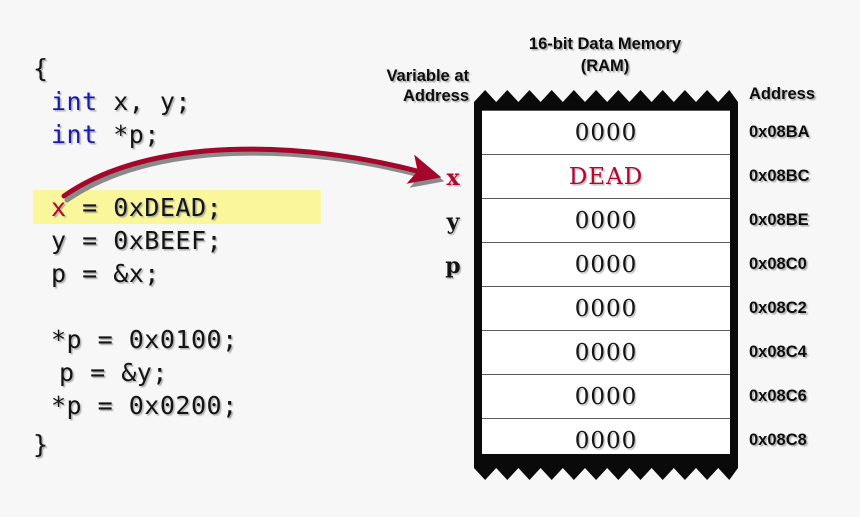 The height and width of the screenshot is (517, 860). I want to click on code-token-deref-0200: *p = 0x0200;, so click(144, 405).